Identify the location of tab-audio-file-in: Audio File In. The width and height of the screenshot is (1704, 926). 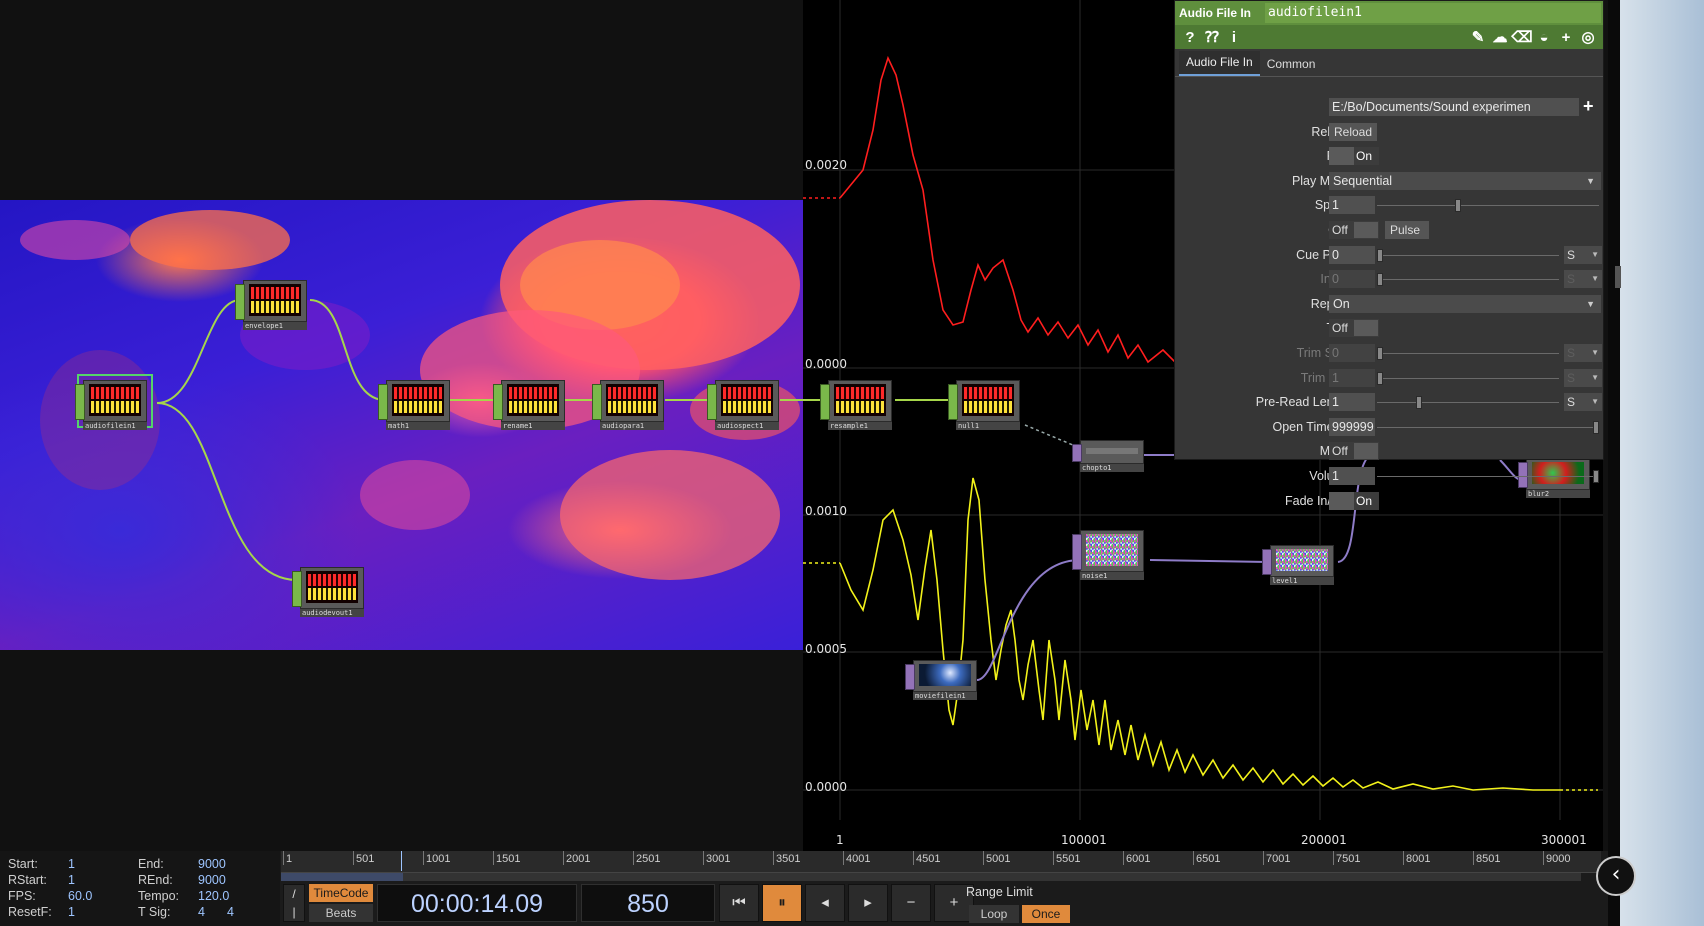
(1219, 63).